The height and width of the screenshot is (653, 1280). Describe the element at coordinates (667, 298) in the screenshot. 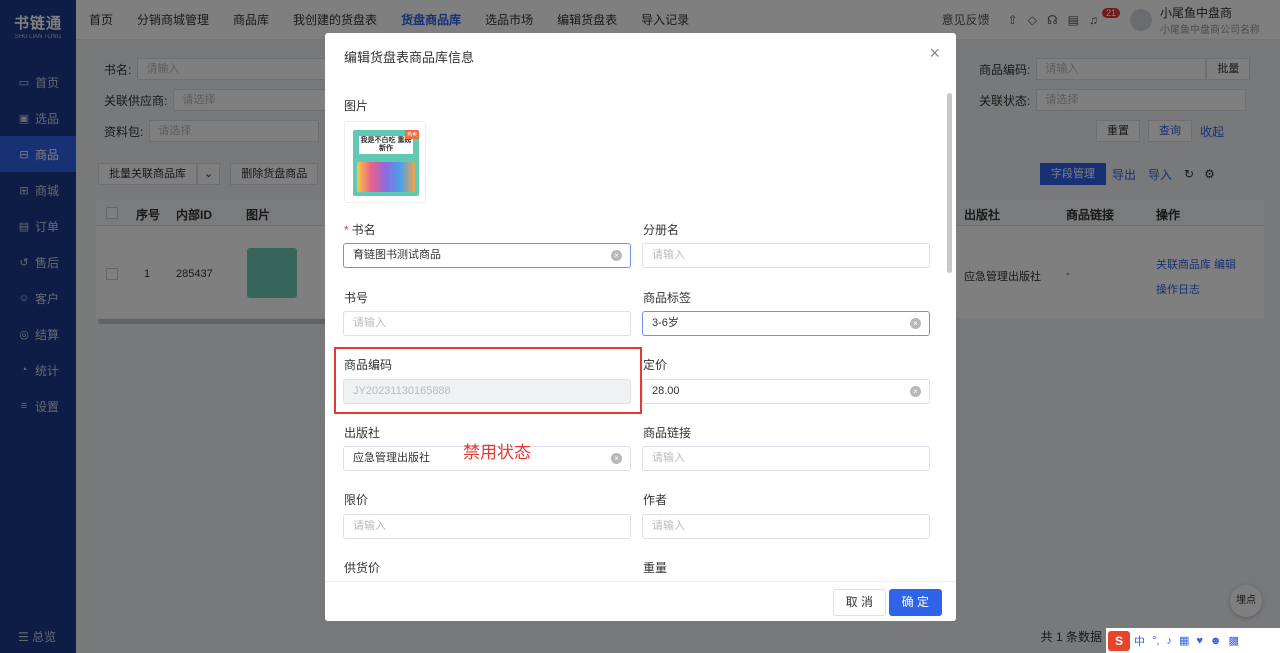

I see `tag-label: 商品标签` at that location.